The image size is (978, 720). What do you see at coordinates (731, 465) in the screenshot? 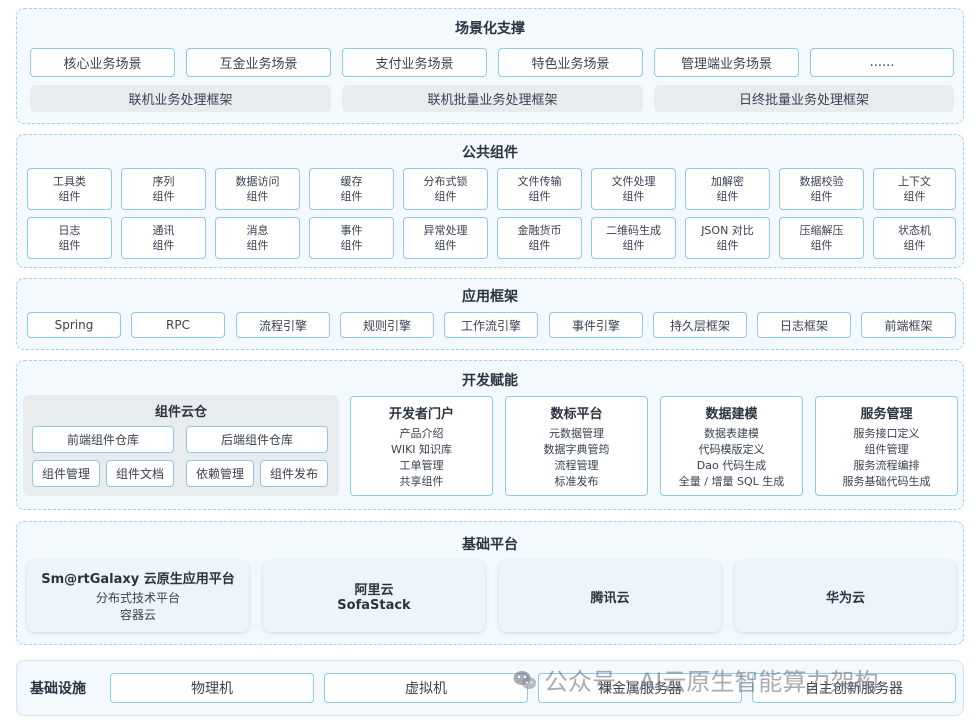
I see `card-item: Dao 代码生成` at bounding box center [731, 465].